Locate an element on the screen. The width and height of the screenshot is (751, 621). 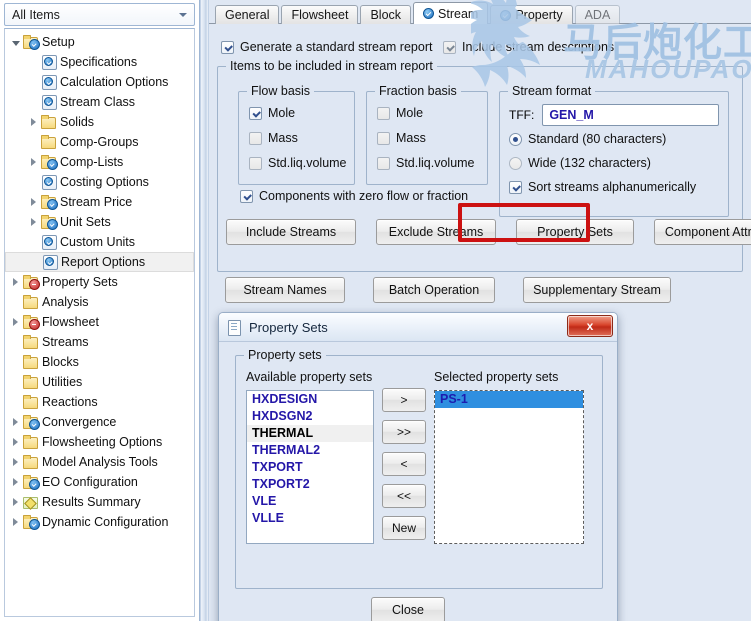
tree-item-stream-class: Stream Class is located at coordinates (99, 102).